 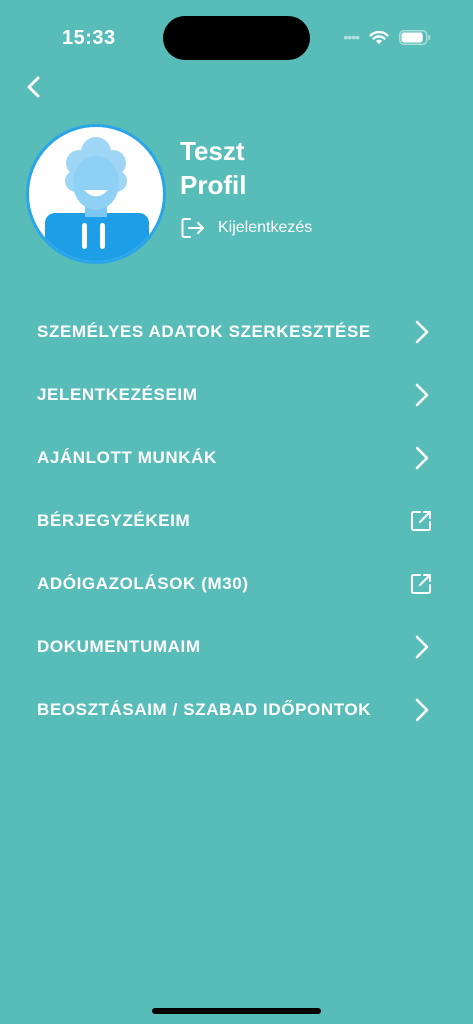 I want to click on profile-name: Teszt Profil, so click(x=213, y=168).